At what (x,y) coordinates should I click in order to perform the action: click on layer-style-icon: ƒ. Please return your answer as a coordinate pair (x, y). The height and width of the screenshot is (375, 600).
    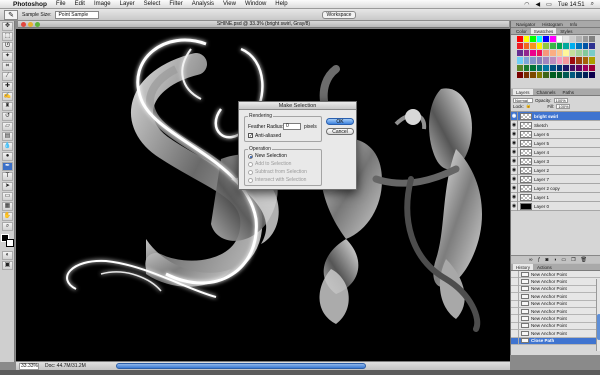
    Looking at the image, I should click on (539, 260).